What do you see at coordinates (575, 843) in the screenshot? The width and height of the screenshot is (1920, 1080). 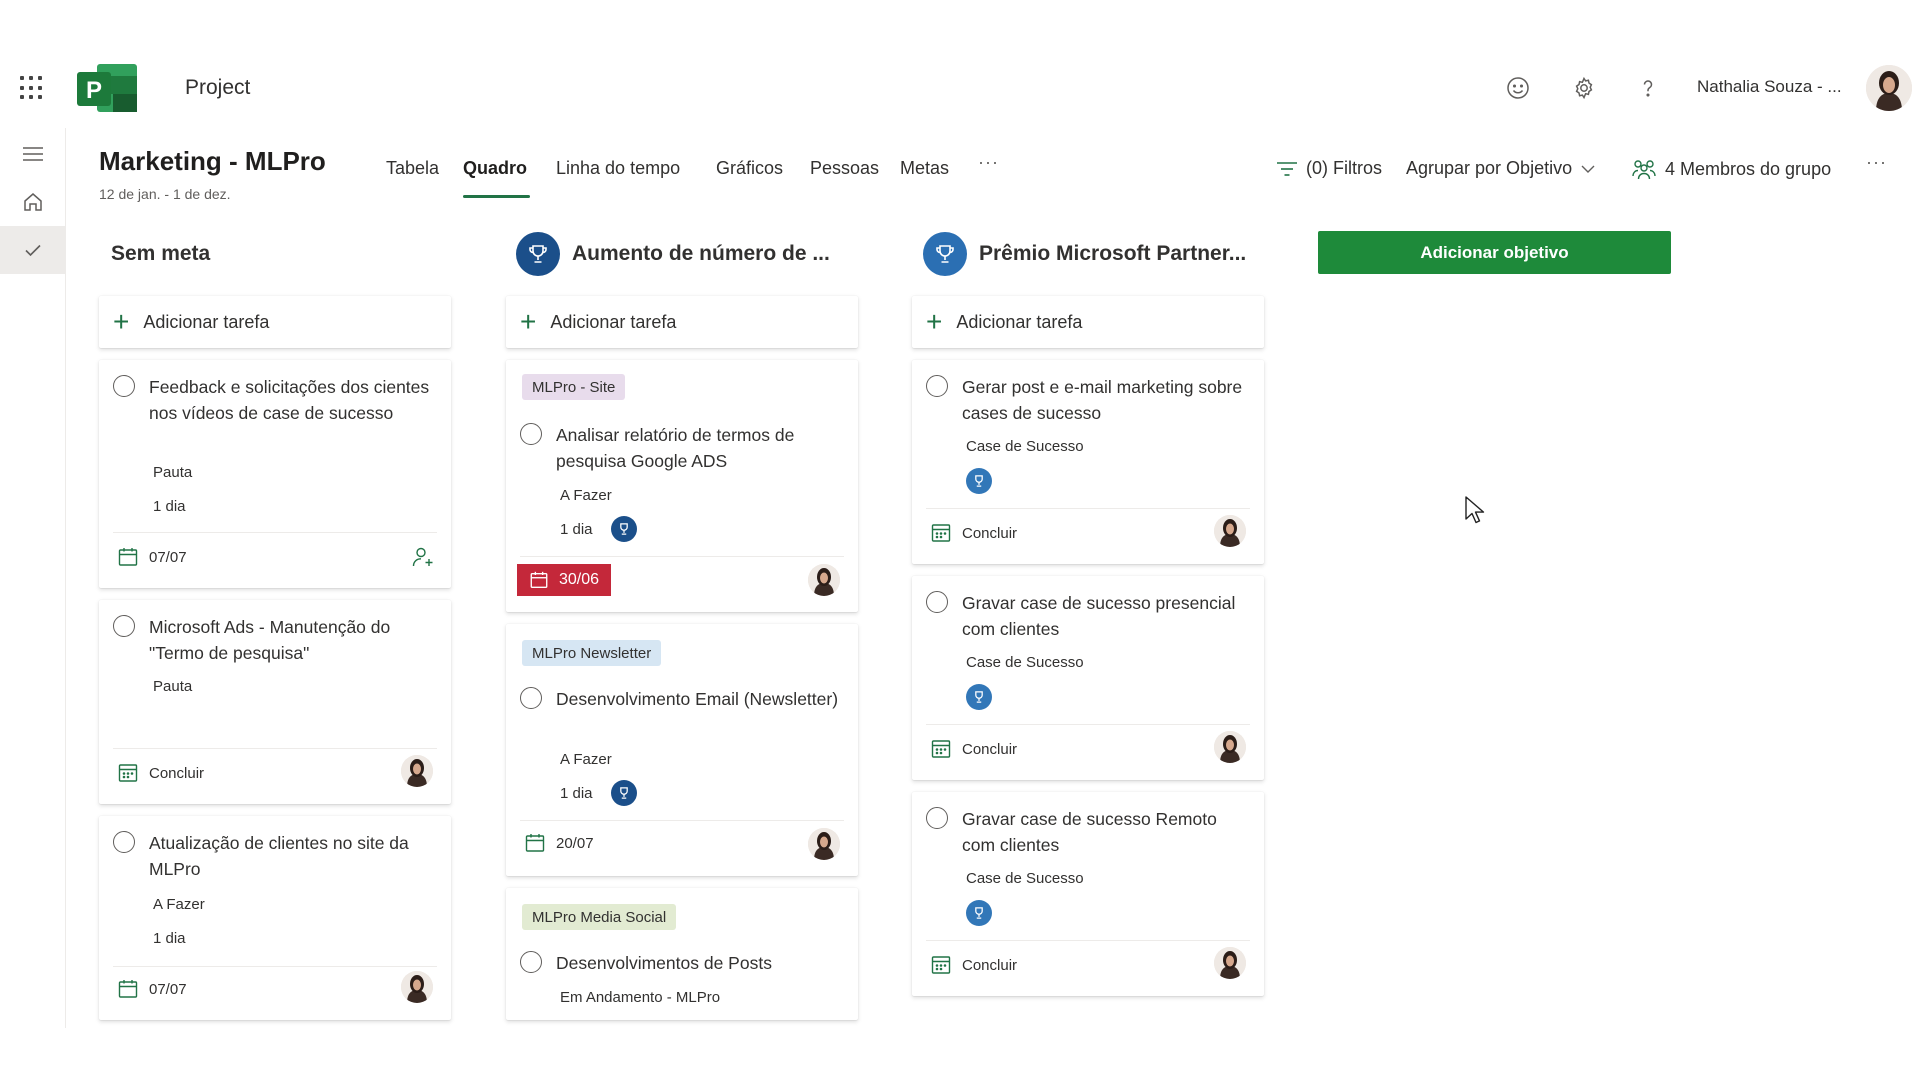 I see `due-date-label: 20/07` at bounding box center [575, 843].